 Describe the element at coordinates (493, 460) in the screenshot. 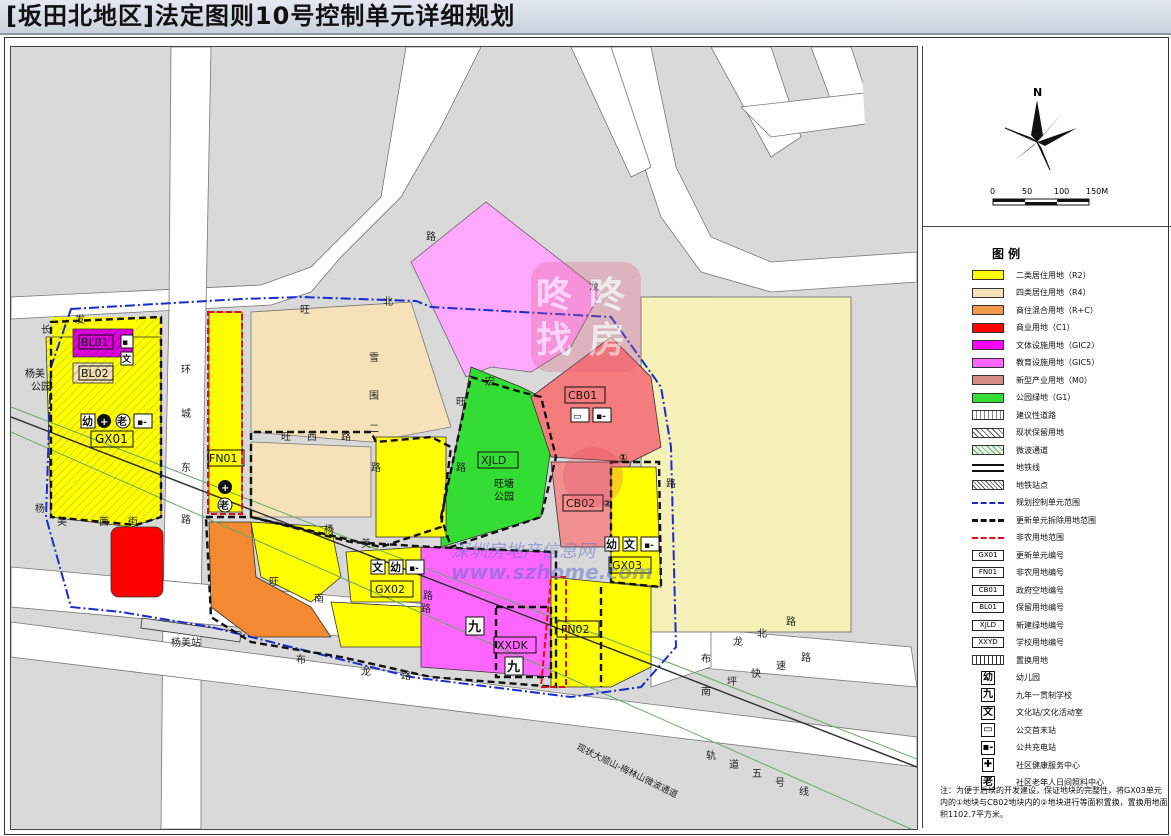

I see `parcel-xjld: XJLD` at that location.